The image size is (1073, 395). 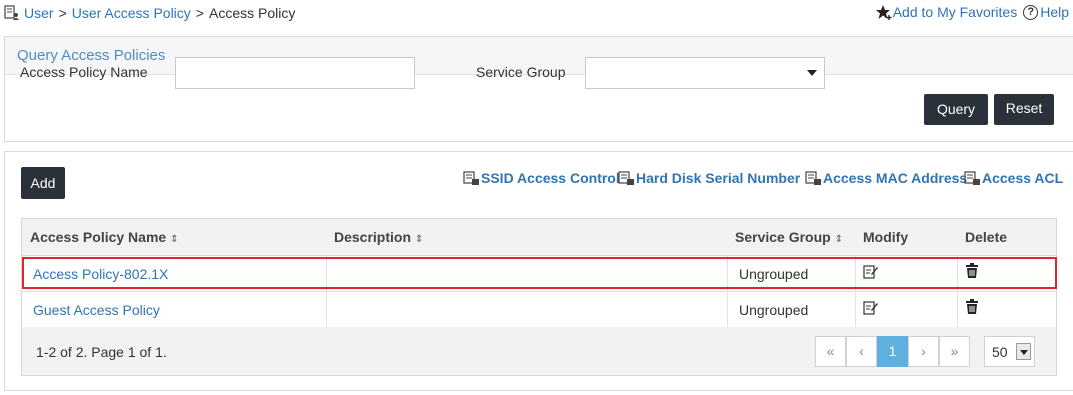 I want to click on ssid-icon, so click(x=471, y=177).